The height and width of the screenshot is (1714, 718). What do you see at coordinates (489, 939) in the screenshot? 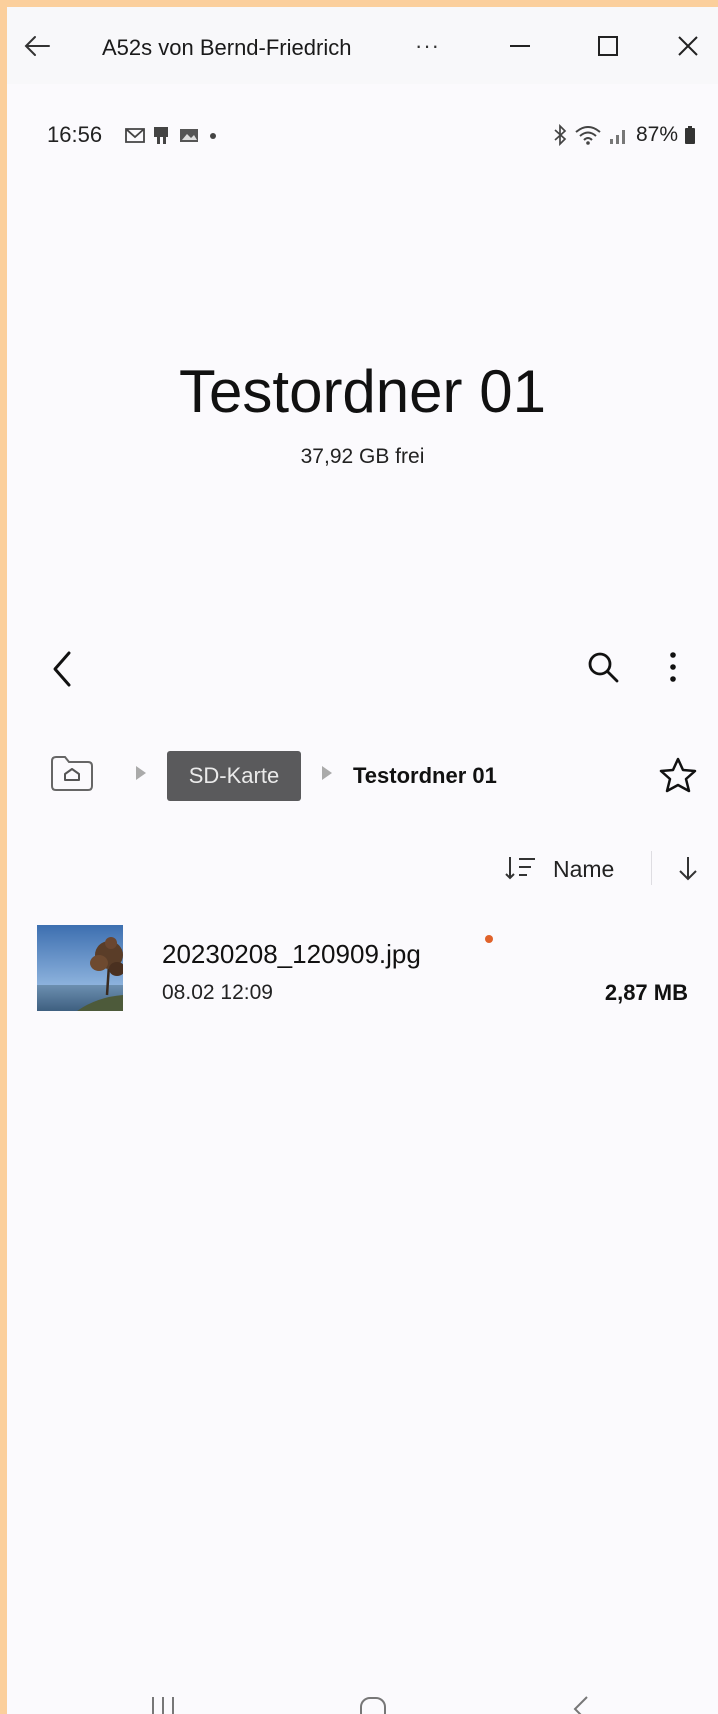
I see `new-indicator-dot` at bounding box center [489, 939].